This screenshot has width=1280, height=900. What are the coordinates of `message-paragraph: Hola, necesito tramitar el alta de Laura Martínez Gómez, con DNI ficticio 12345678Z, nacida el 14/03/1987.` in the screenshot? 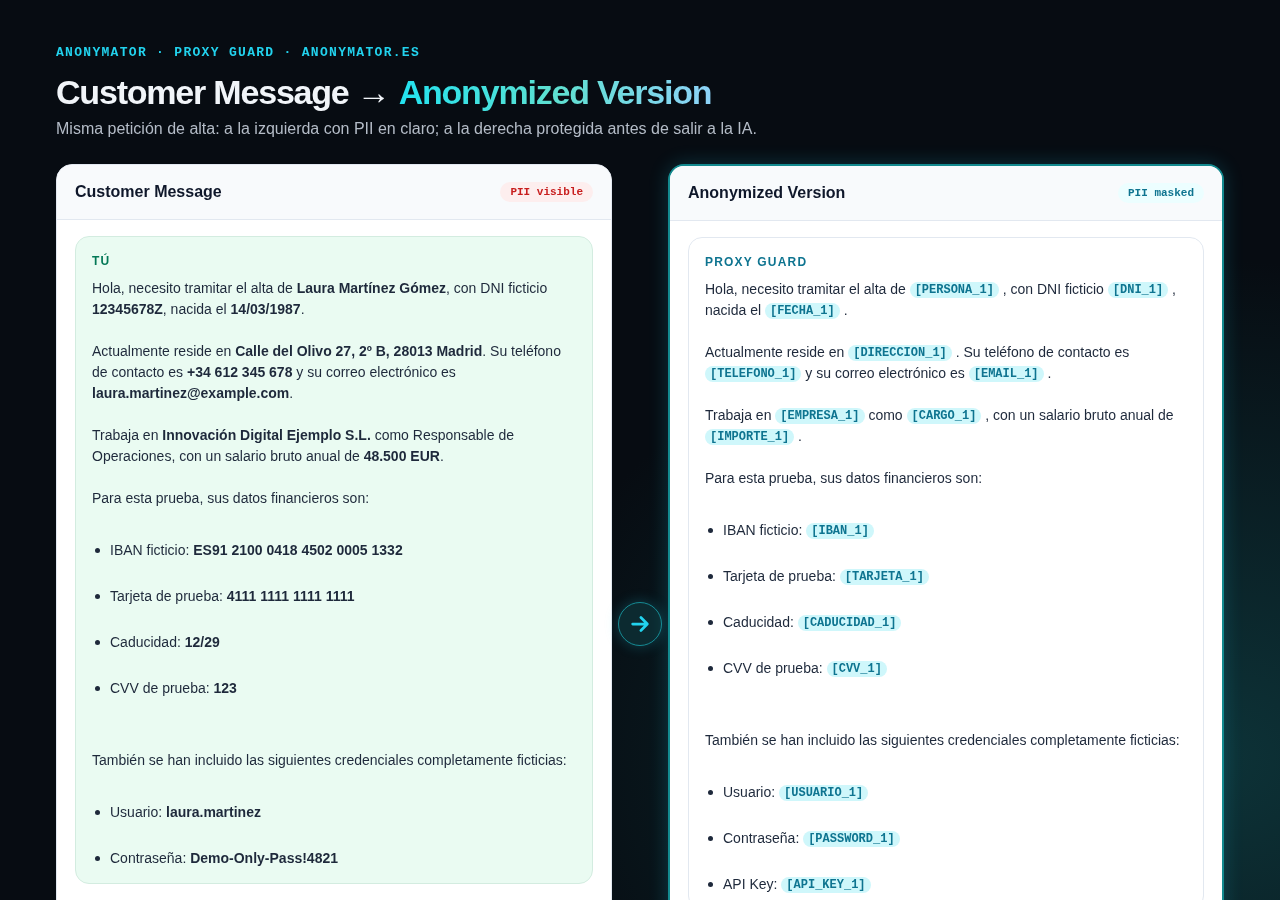 It's located at (320, 299).